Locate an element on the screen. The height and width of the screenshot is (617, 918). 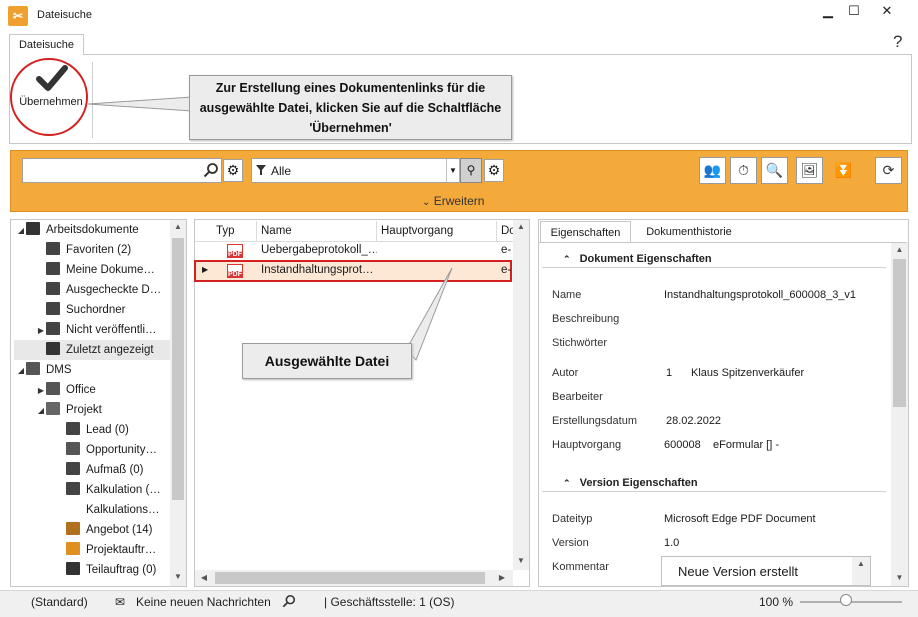
tree-item-label: DMS is located at coordinates (59, 370).